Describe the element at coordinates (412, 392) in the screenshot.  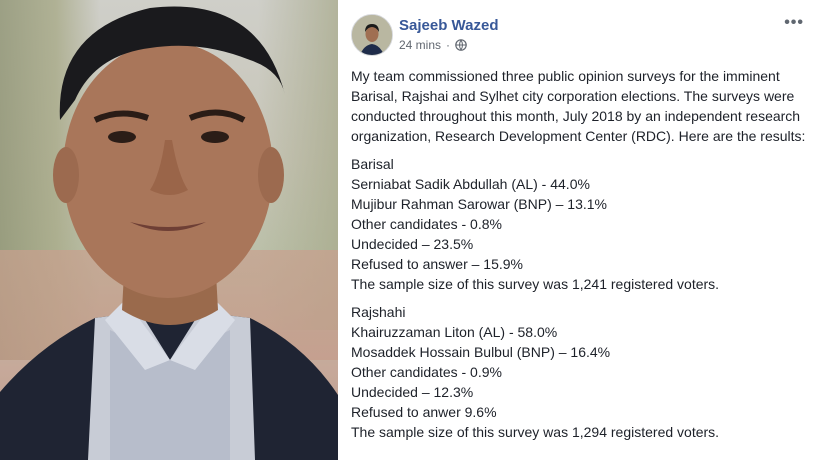
I see `survey-line: Undecided – 12.3%` at that location.